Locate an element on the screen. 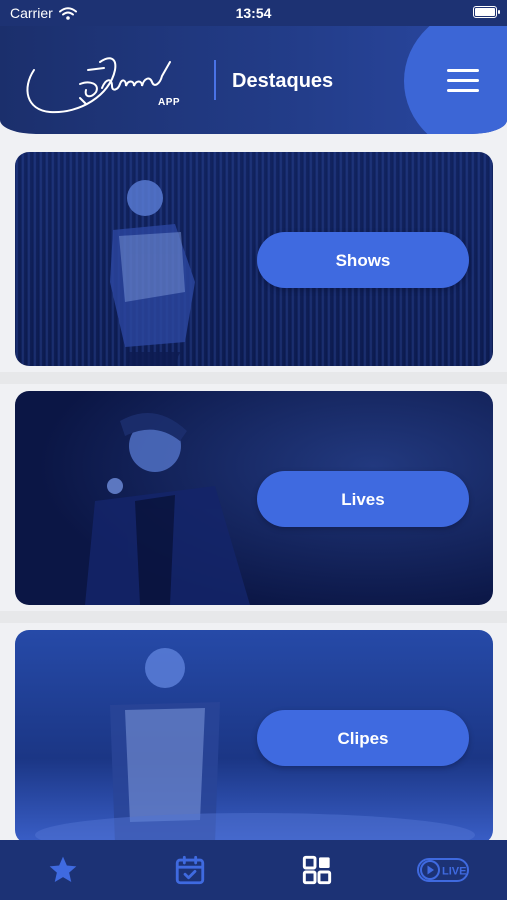 This screenshot has height=900, width=507. clipes-button: Clipes is located at coordinates (363, 738).